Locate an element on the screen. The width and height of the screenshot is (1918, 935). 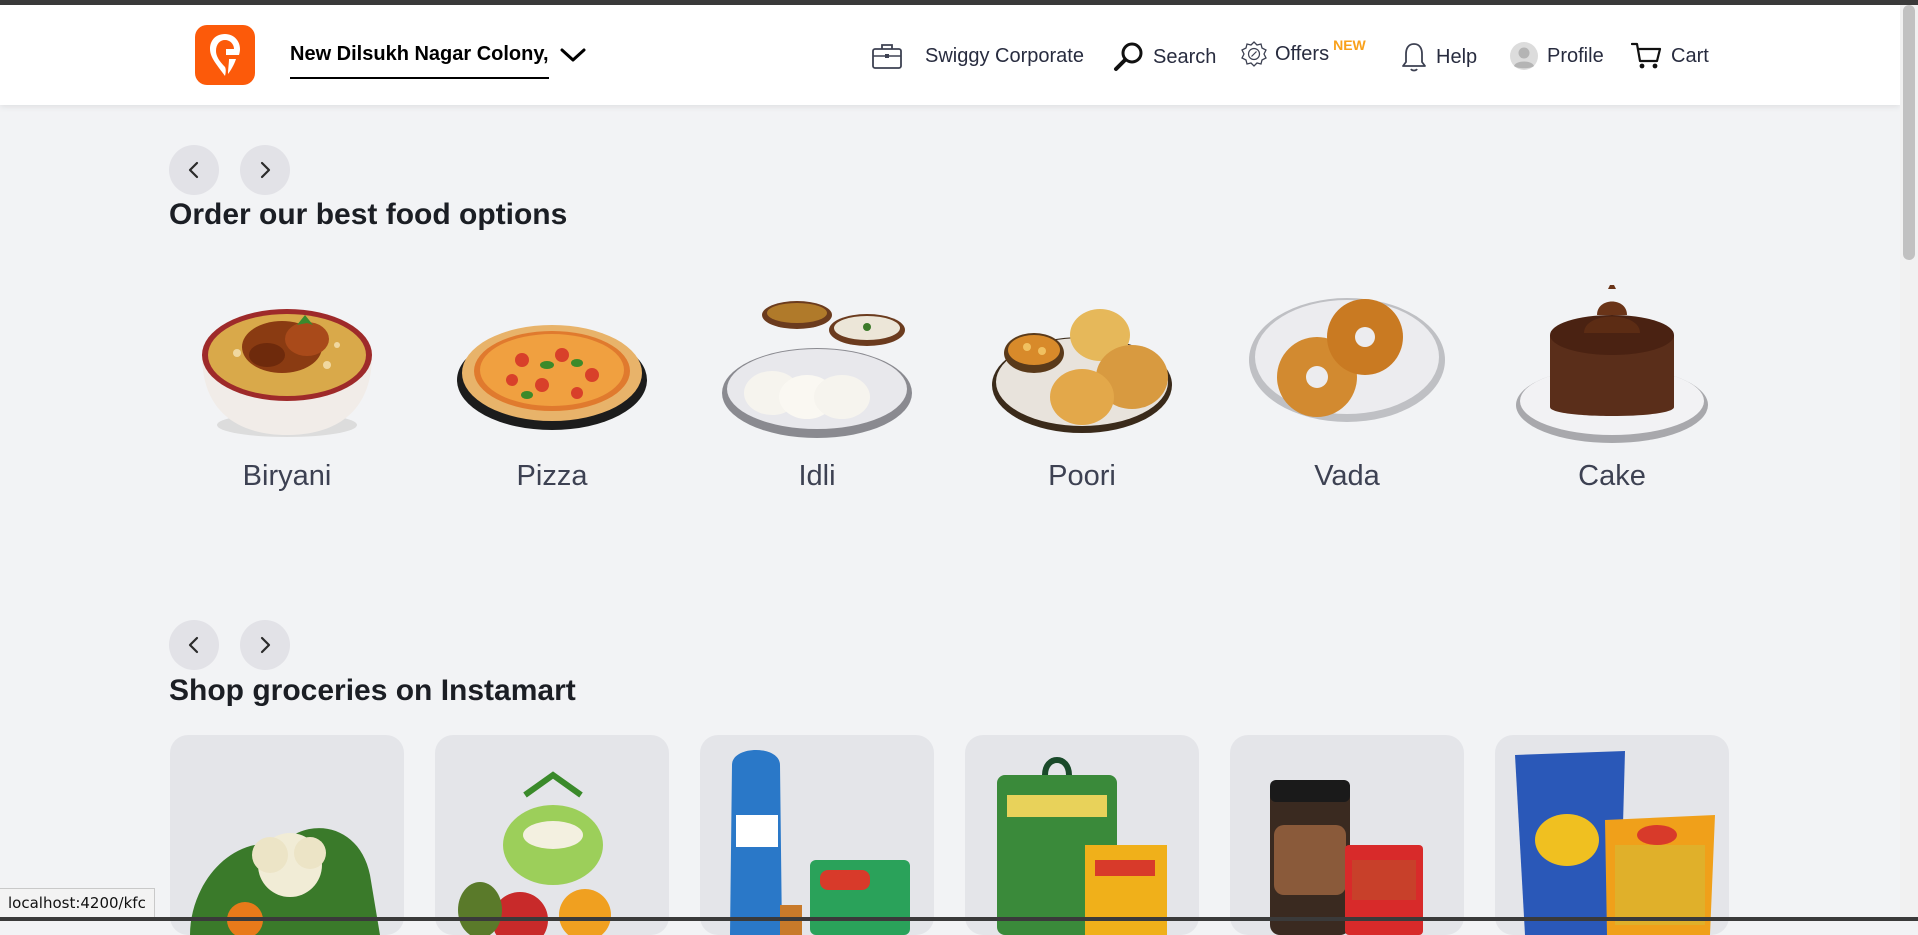
food-next-button is located at coordinates (265, 170).